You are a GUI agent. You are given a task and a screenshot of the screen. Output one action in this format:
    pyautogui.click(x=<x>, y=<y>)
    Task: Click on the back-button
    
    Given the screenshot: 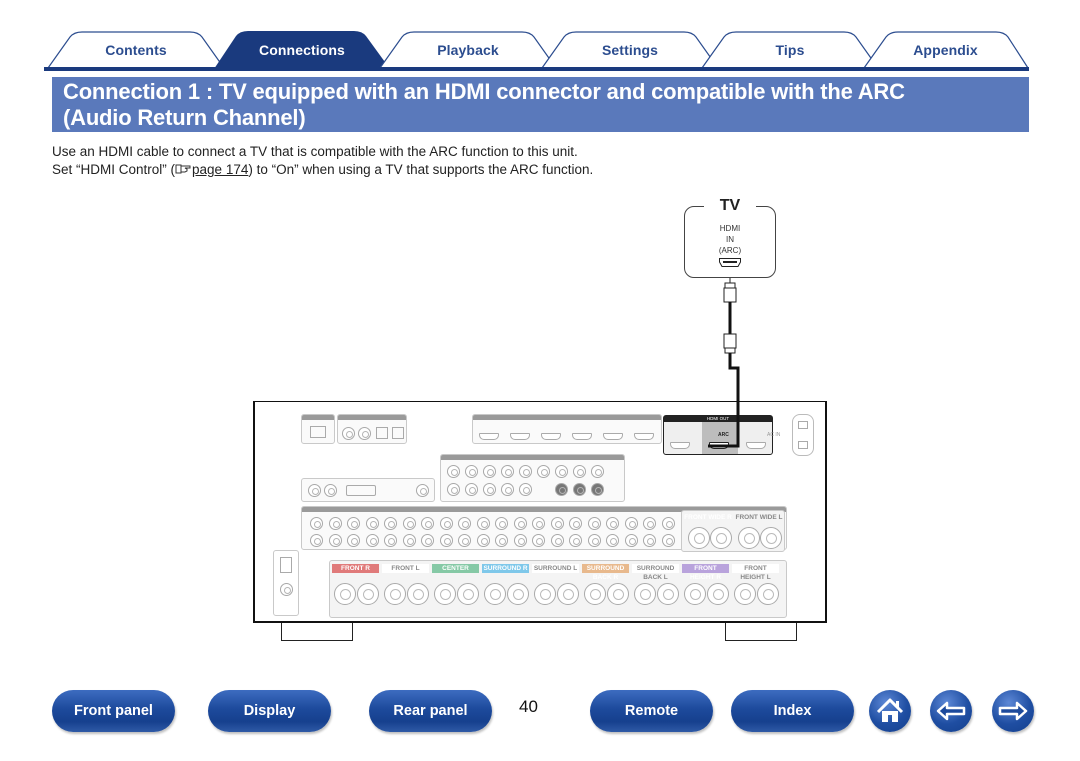 What is the action you would take?
    pyautogui.click(x=951, y=711)
    